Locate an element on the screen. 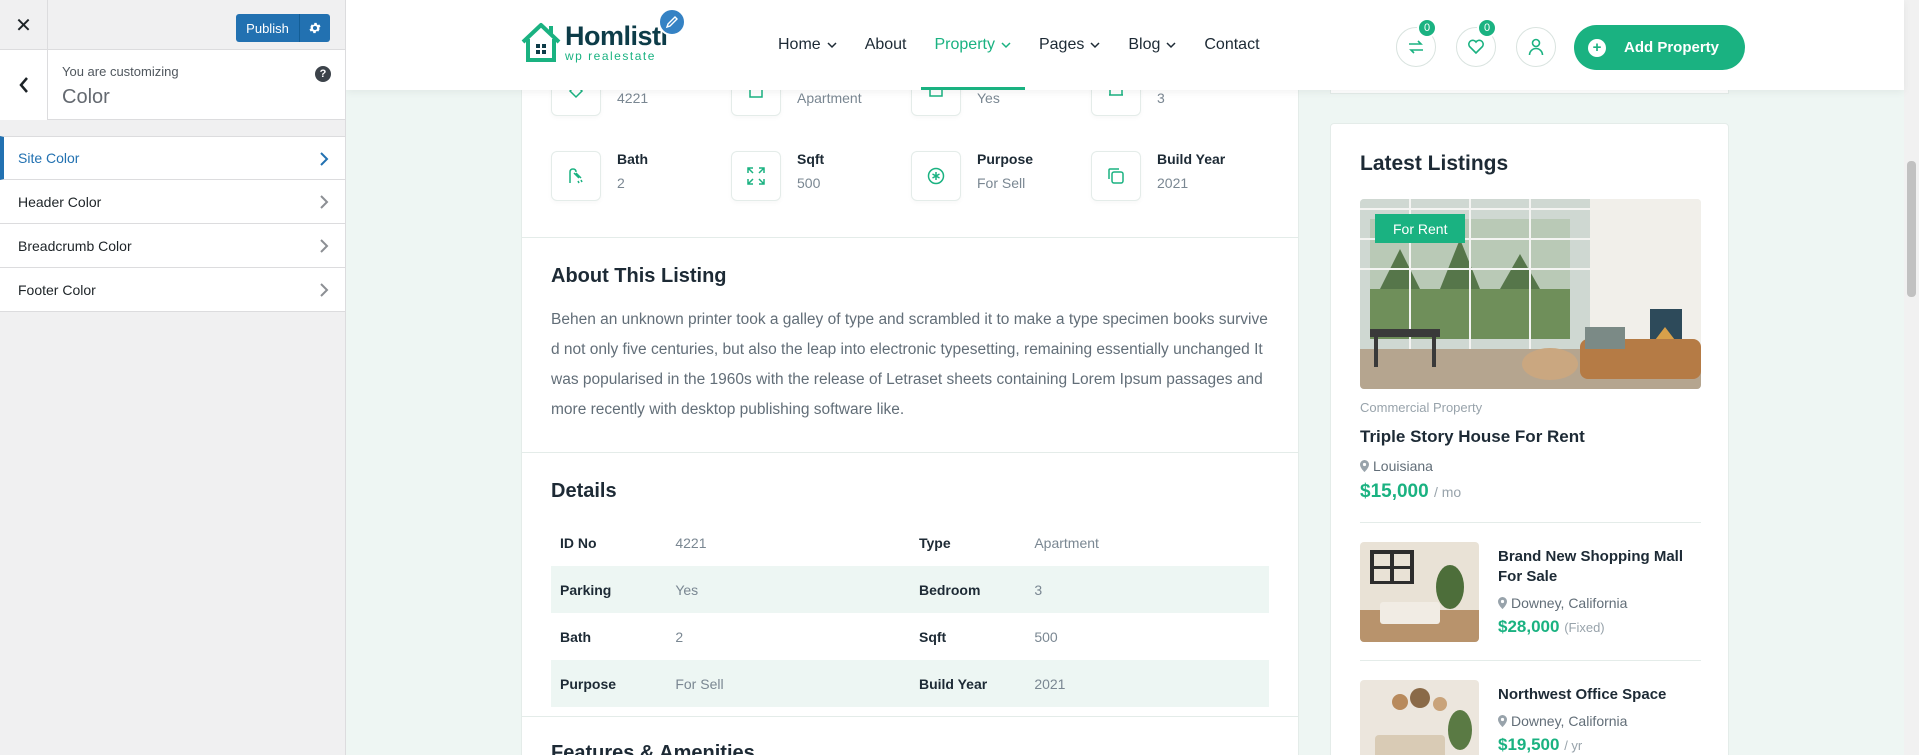  feature-value: 4221 is located at coordinates (633, 98).